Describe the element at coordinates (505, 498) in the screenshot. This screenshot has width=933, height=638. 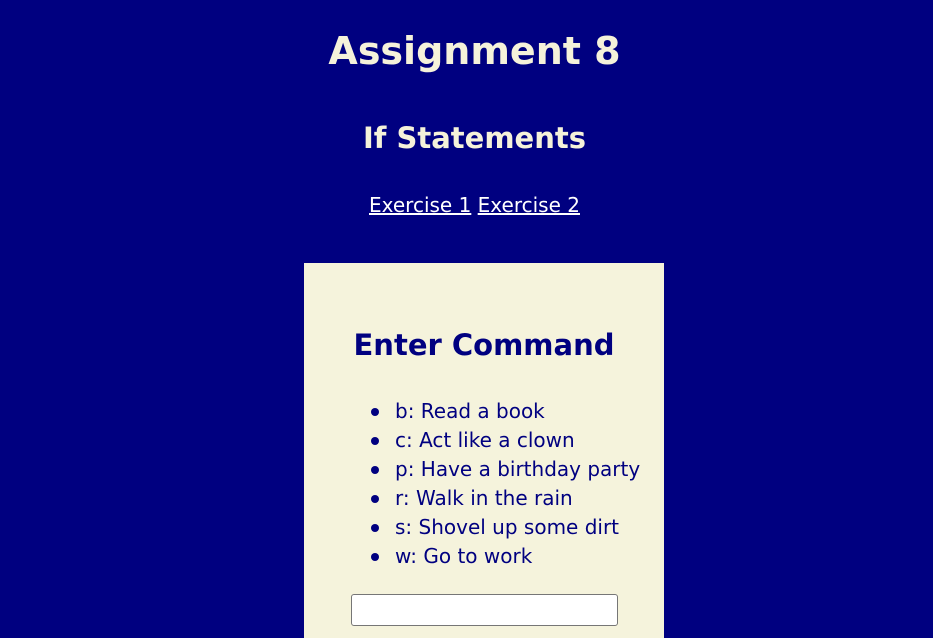
I see `command-item-r: r: Walk in the rain` at that location.